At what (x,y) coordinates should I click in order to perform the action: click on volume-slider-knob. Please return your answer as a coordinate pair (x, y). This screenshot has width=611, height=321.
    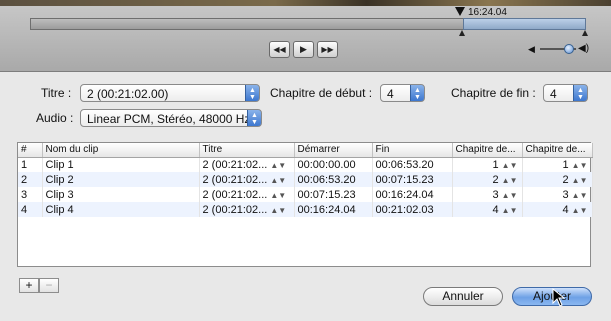
    Looking at the image, I should click on (569, 49).